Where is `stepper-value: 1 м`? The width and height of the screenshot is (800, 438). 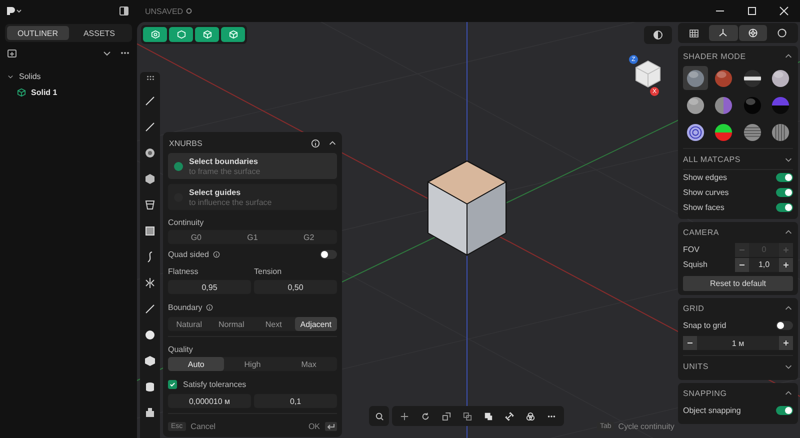
stepper-value: 1 м is located at coordinates (738, 343).